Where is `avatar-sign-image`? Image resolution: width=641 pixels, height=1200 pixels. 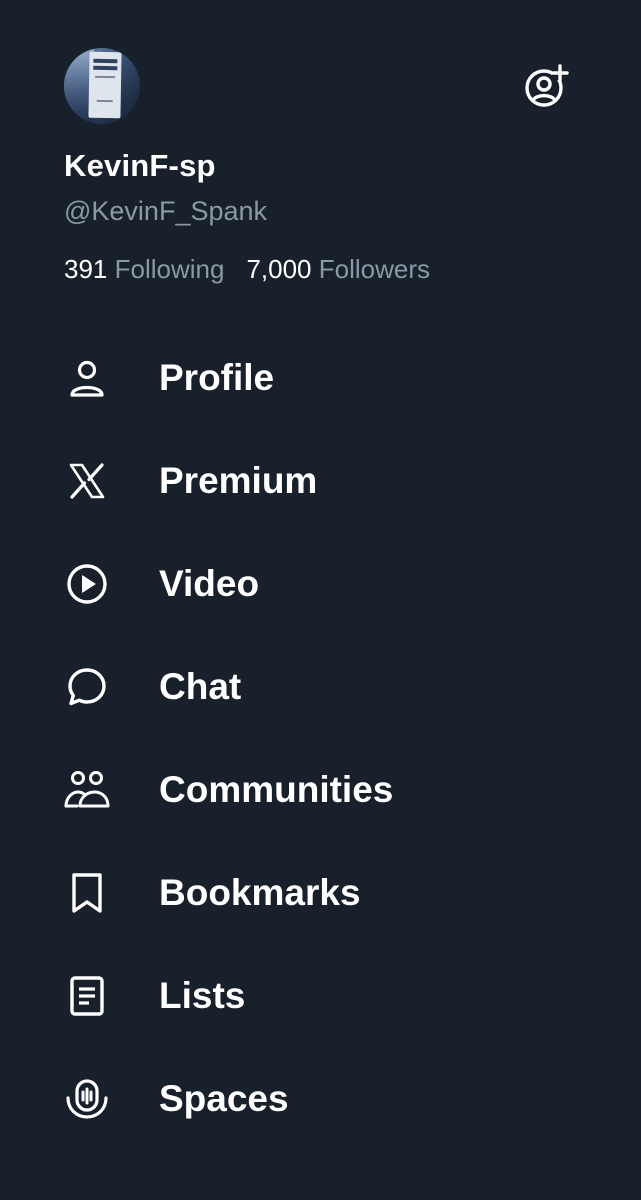
avatar-sign-image is located at coordinates (105, 85).